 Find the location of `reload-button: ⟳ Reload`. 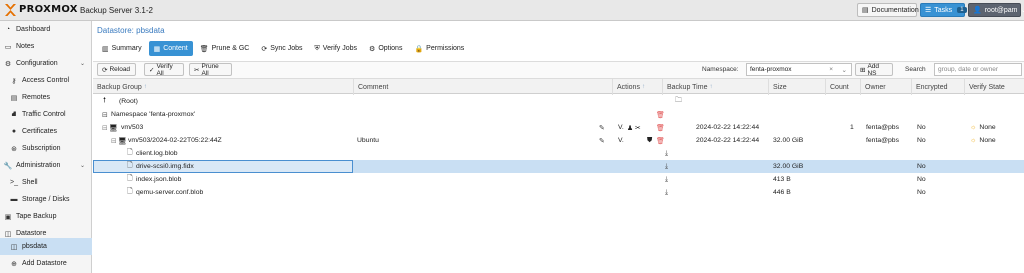

reload-button: ⟳ Reload is located at coordinates (116, 69).